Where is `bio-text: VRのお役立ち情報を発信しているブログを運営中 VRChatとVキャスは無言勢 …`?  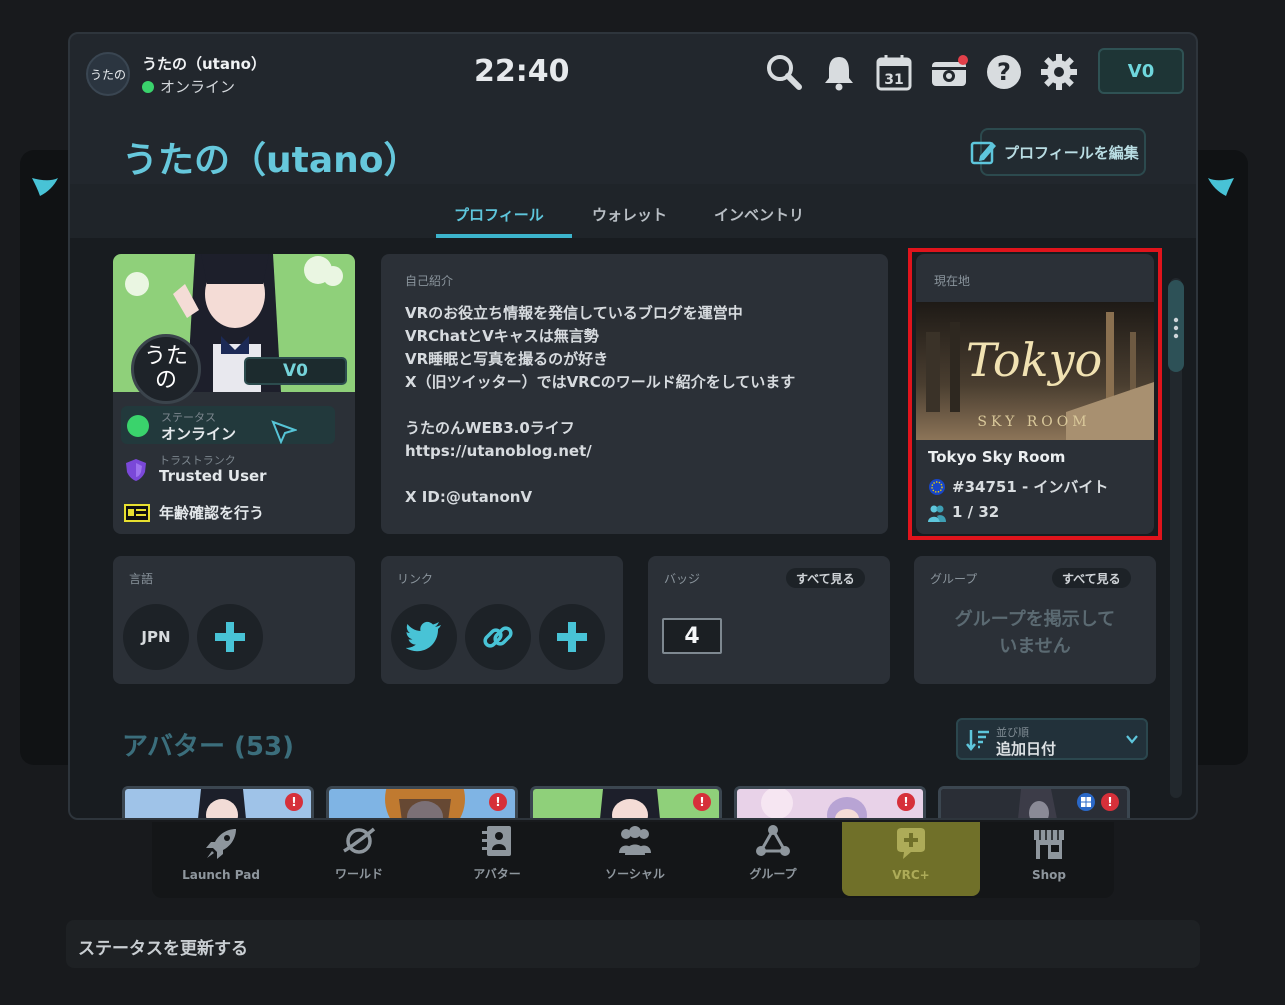
bio-text: VRのお役立ち情報を発信しているブログを運営中 VRChatとVキャスは無言勢 … is located at coordinates (600, 405).